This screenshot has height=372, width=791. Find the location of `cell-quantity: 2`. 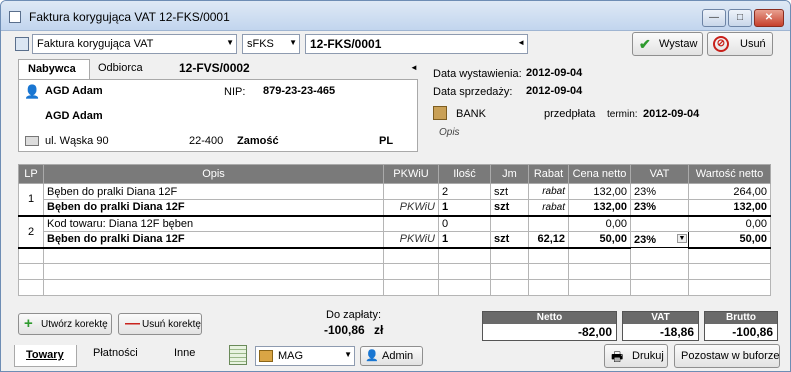

cell-quantity: 2 is located at coordinates (464, 191).